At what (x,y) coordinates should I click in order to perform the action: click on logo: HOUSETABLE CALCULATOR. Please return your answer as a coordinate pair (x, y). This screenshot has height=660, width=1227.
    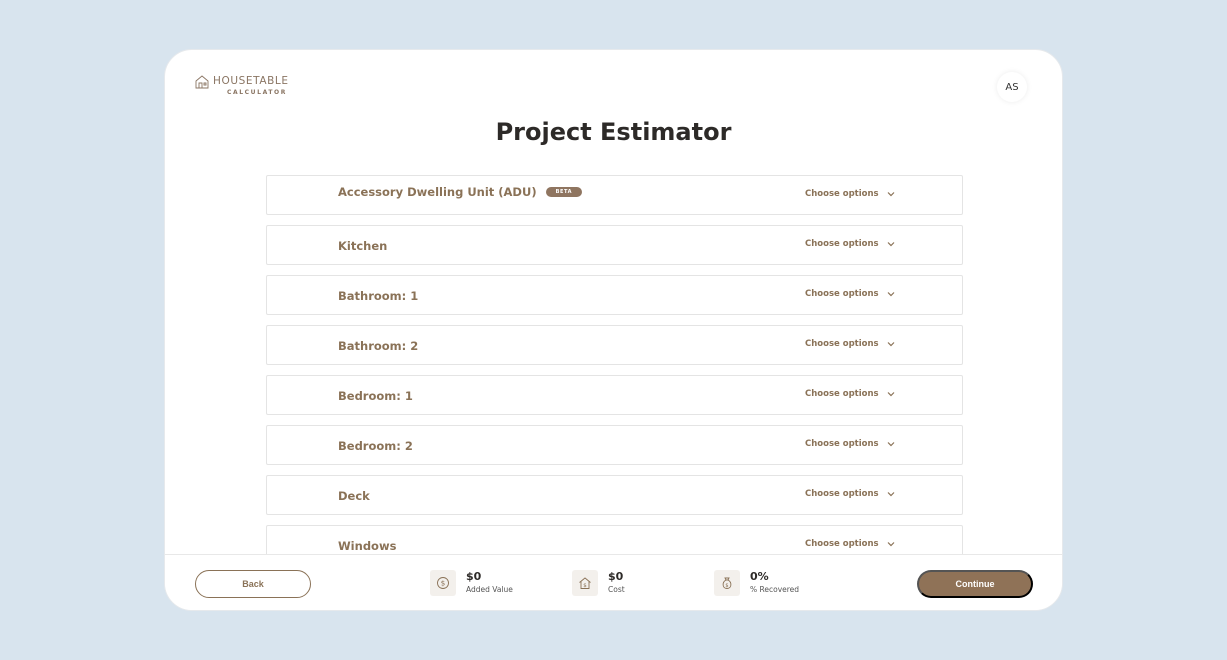
    Looking at the image, I should click on (242, 85).